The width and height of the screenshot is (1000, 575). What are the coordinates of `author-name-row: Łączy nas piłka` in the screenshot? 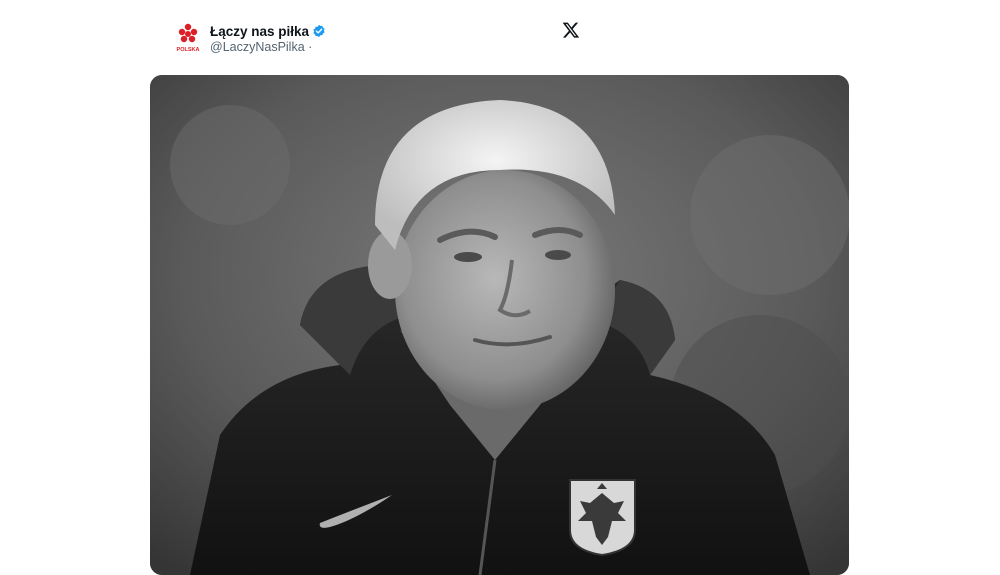 It's located at (268, 31).